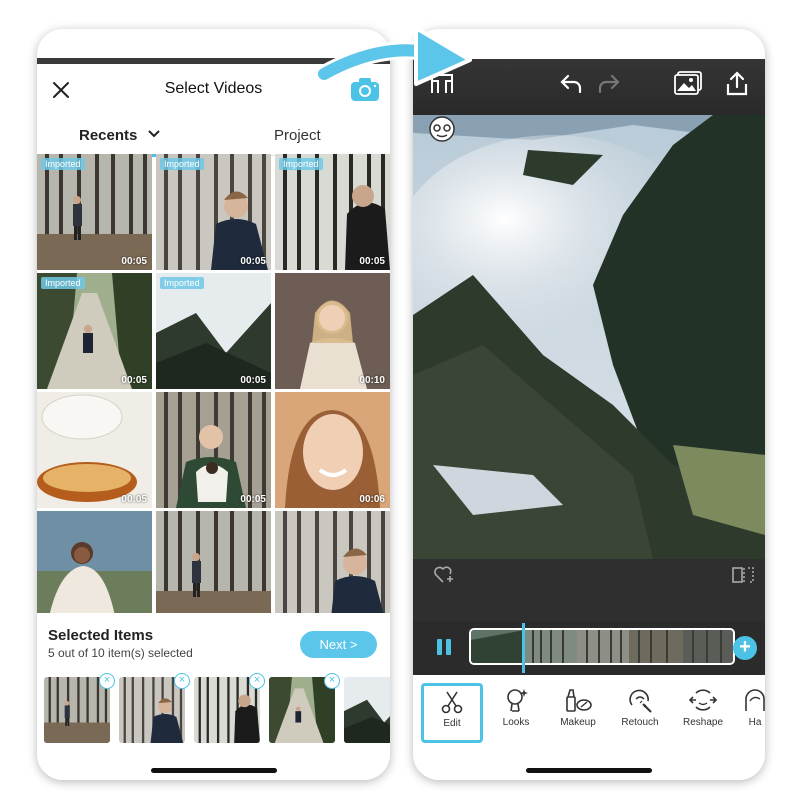  I want to click on redo-icon, so click(609, 84).